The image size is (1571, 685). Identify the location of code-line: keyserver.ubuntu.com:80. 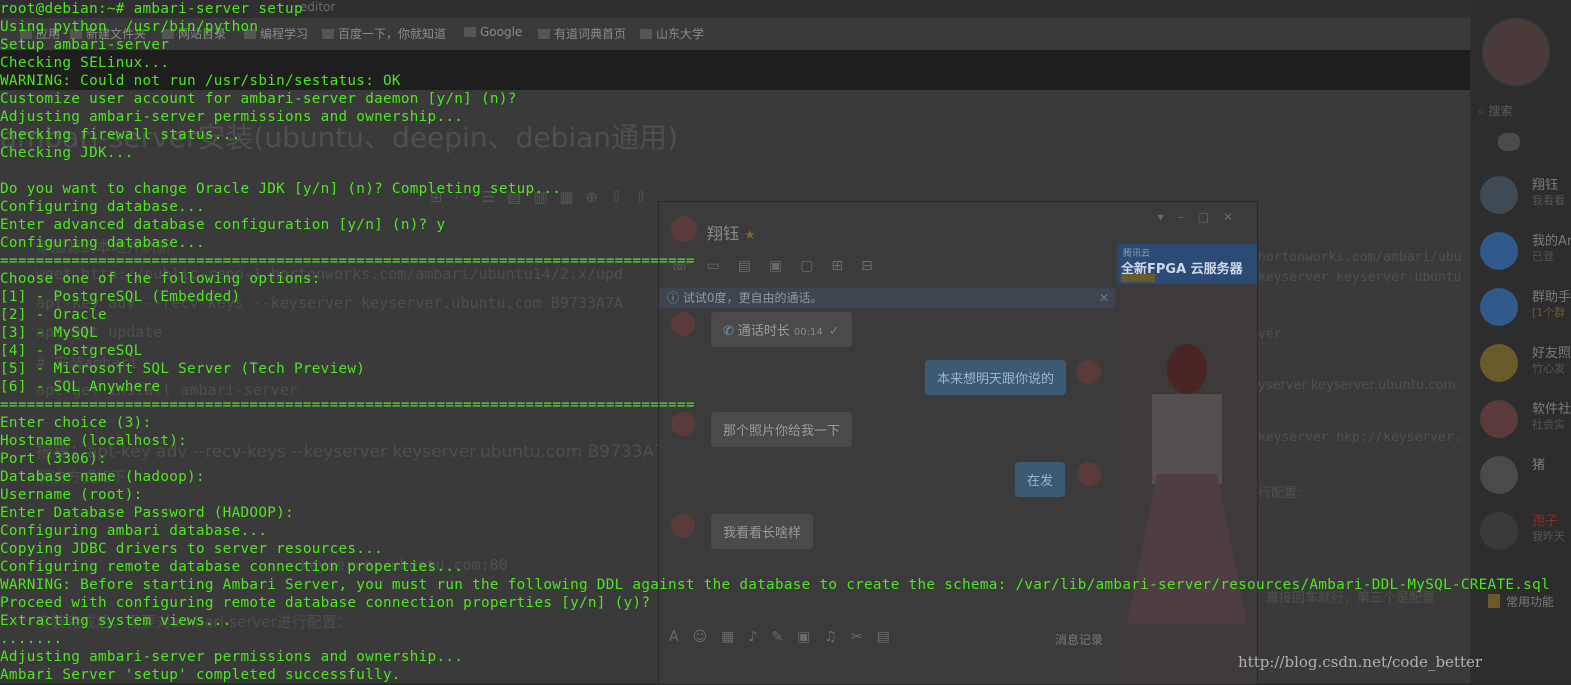
(404, 565).